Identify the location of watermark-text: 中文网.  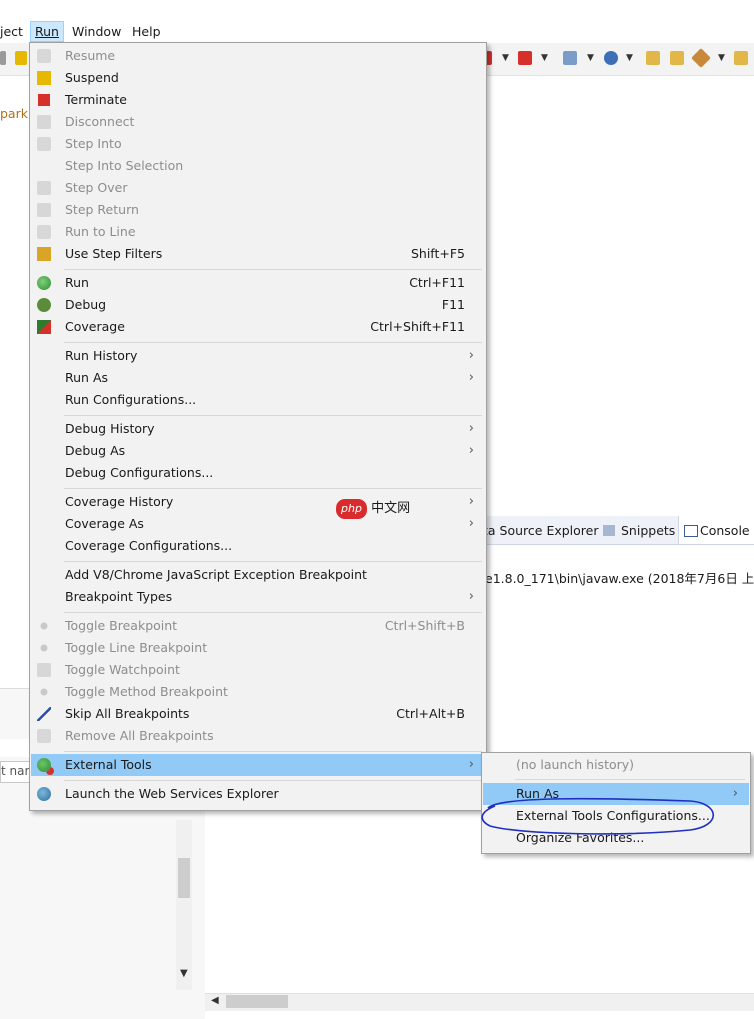
(391, 508).